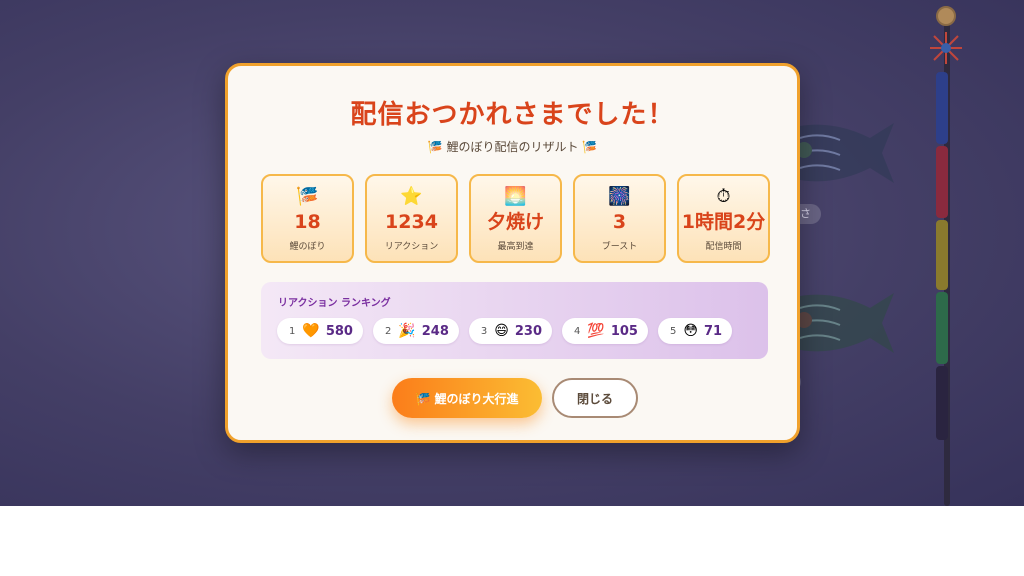 The width and height of the screenshot is (1024, 576). What do you see at coordinates (595, 398) in the screenshot?
I see `close-button: 閉じる` at bounding box center [595, 398].